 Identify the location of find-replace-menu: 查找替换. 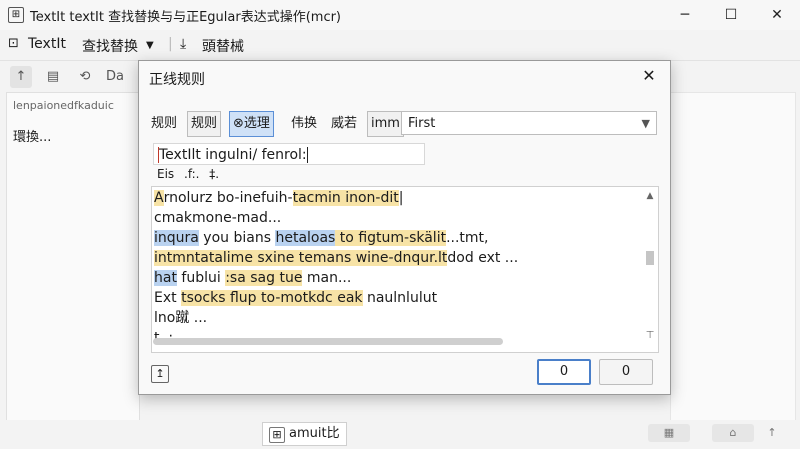
(110, 46).